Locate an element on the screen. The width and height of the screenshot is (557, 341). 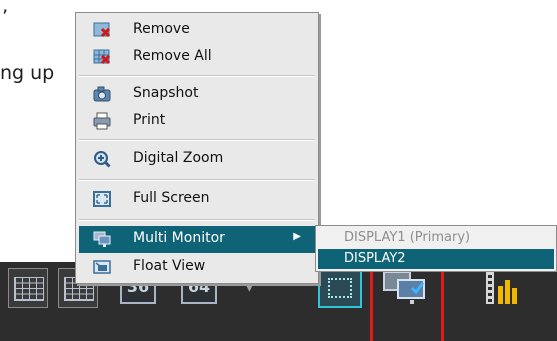
menu-item-label: Print is located at coordinates (149, 120).